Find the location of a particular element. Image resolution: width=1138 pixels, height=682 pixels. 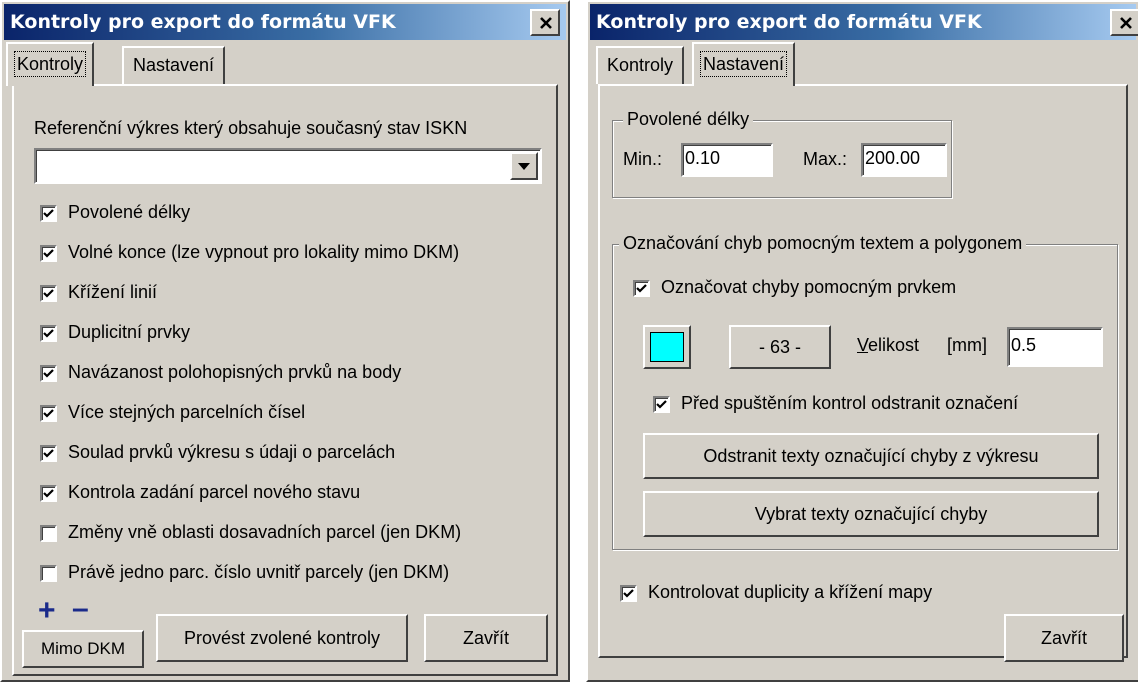

chevron-down-icon is located at coordinates (524, 166).